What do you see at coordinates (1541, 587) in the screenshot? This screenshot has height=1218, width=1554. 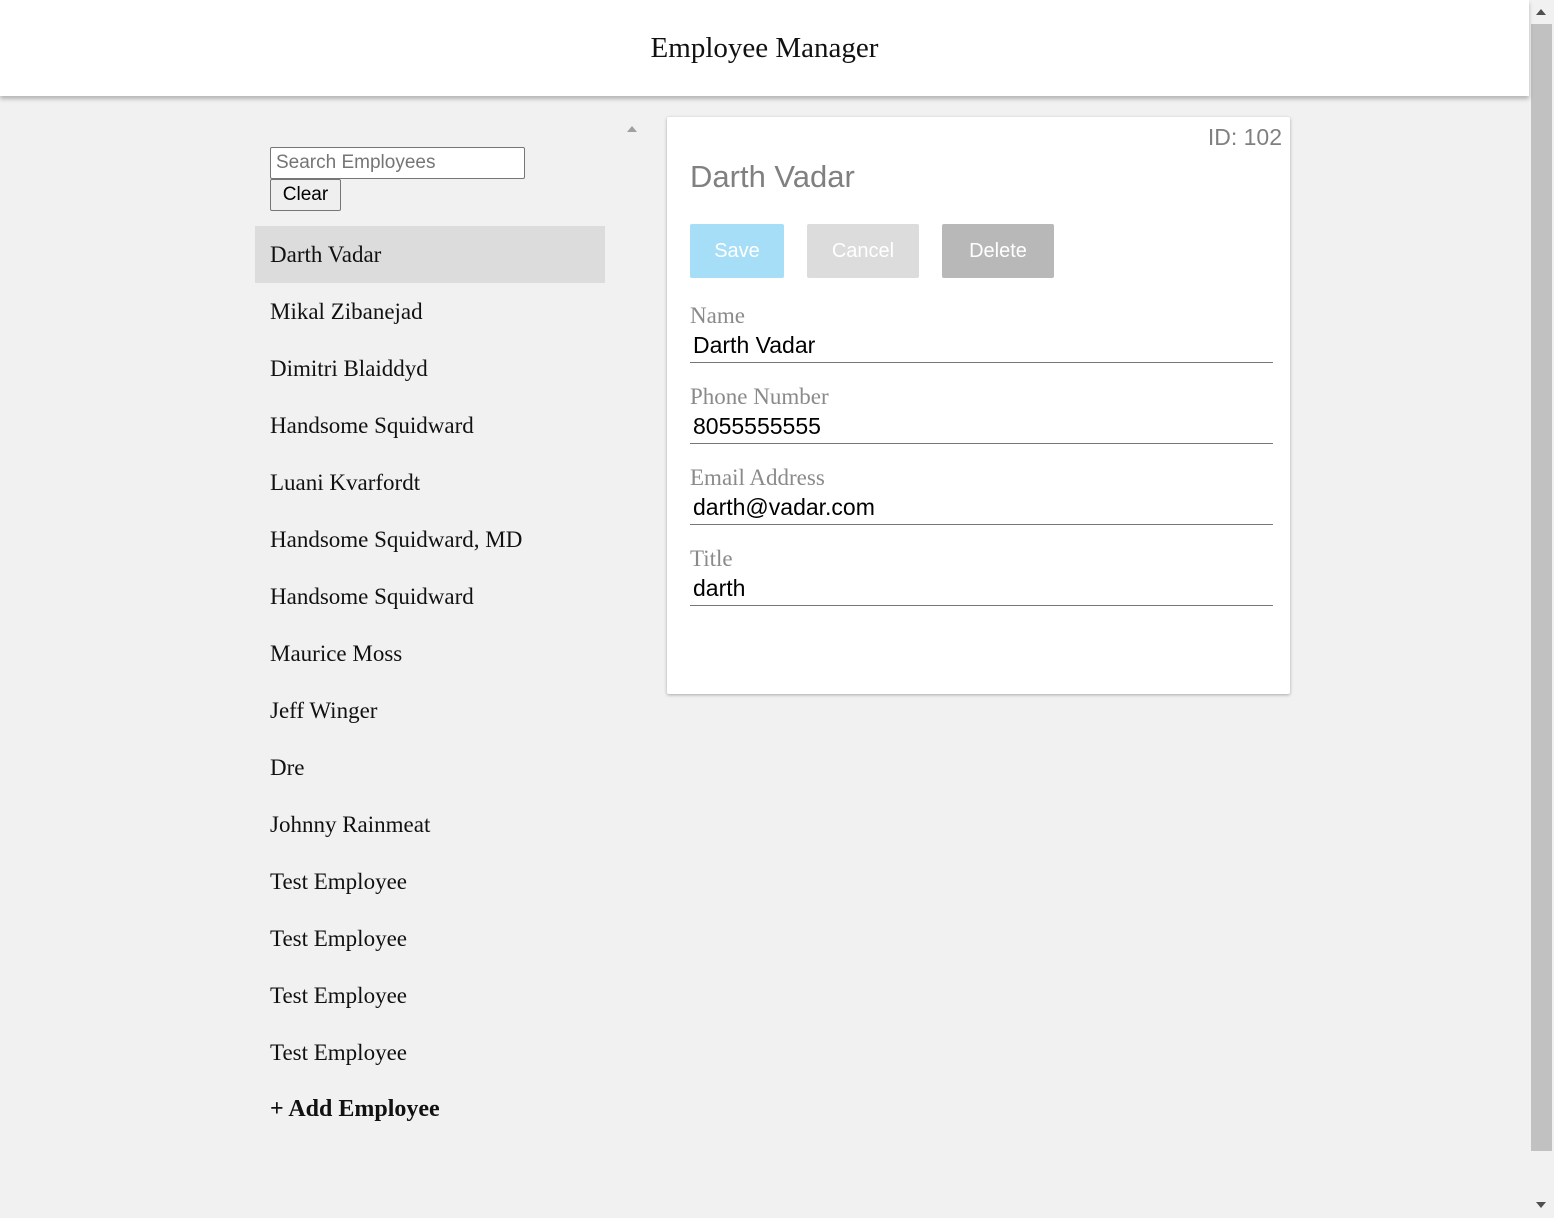 I see `scrollbar-thumb` at bounding box center [1541, 587].